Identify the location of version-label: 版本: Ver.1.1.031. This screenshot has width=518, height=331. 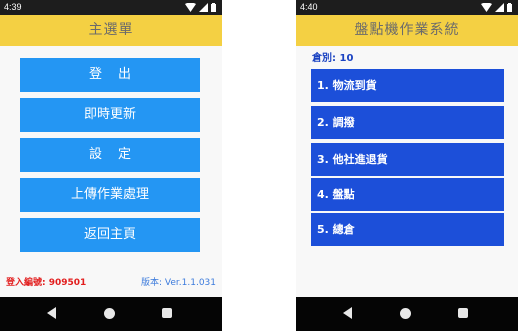
(178, 283).